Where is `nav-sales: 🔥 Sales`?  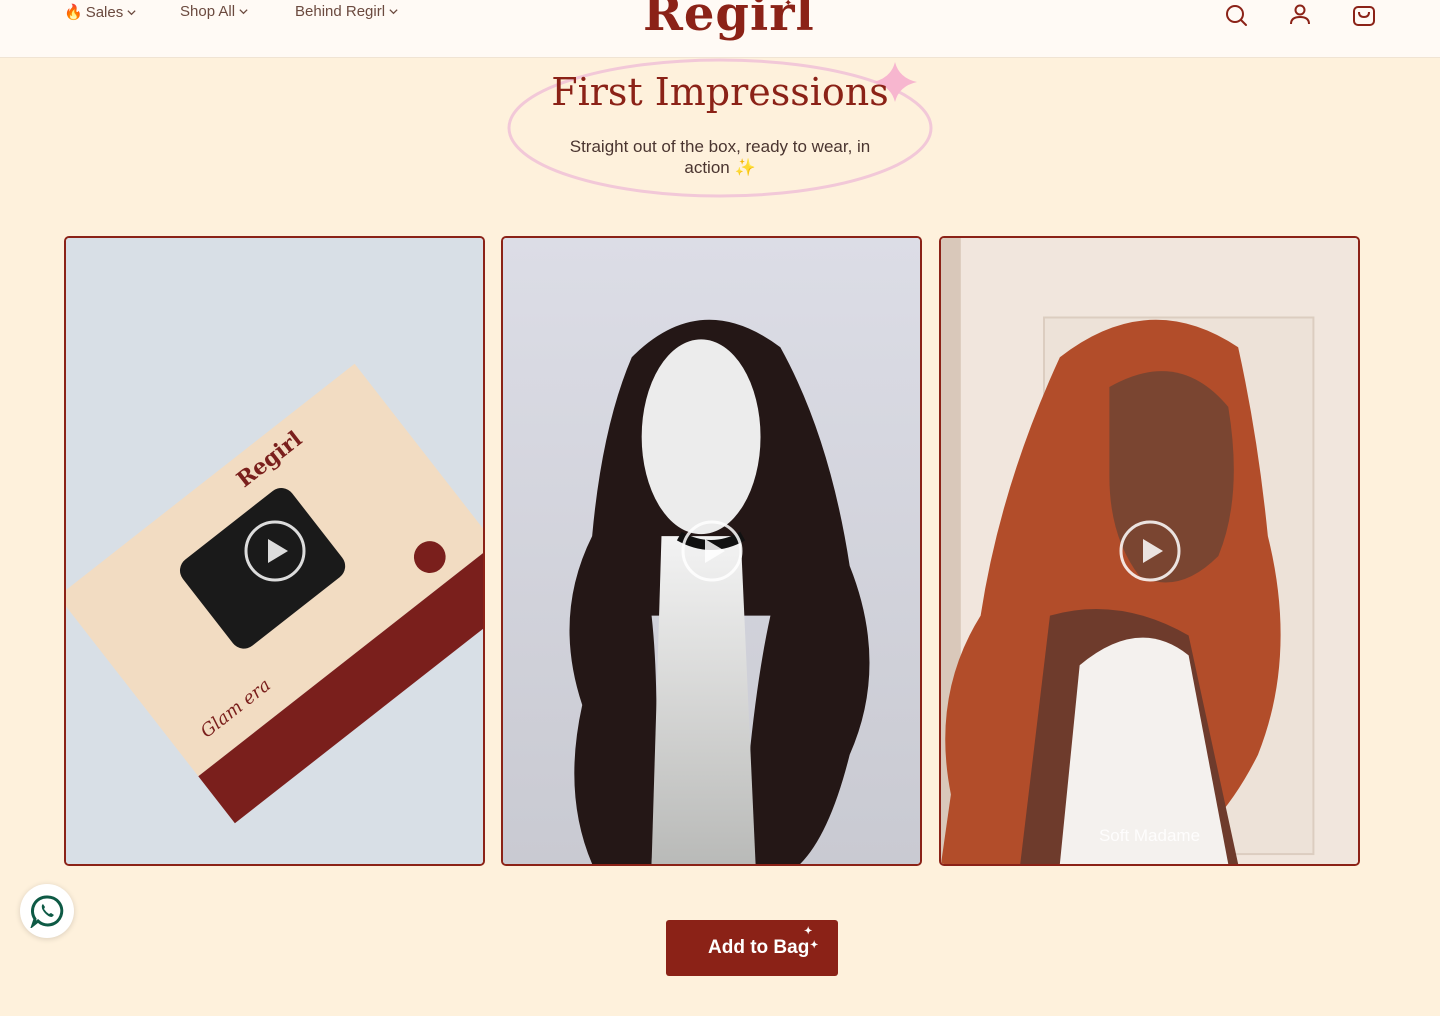 nav-sales: 🔥 Sales is located at coordinates (100, 12).